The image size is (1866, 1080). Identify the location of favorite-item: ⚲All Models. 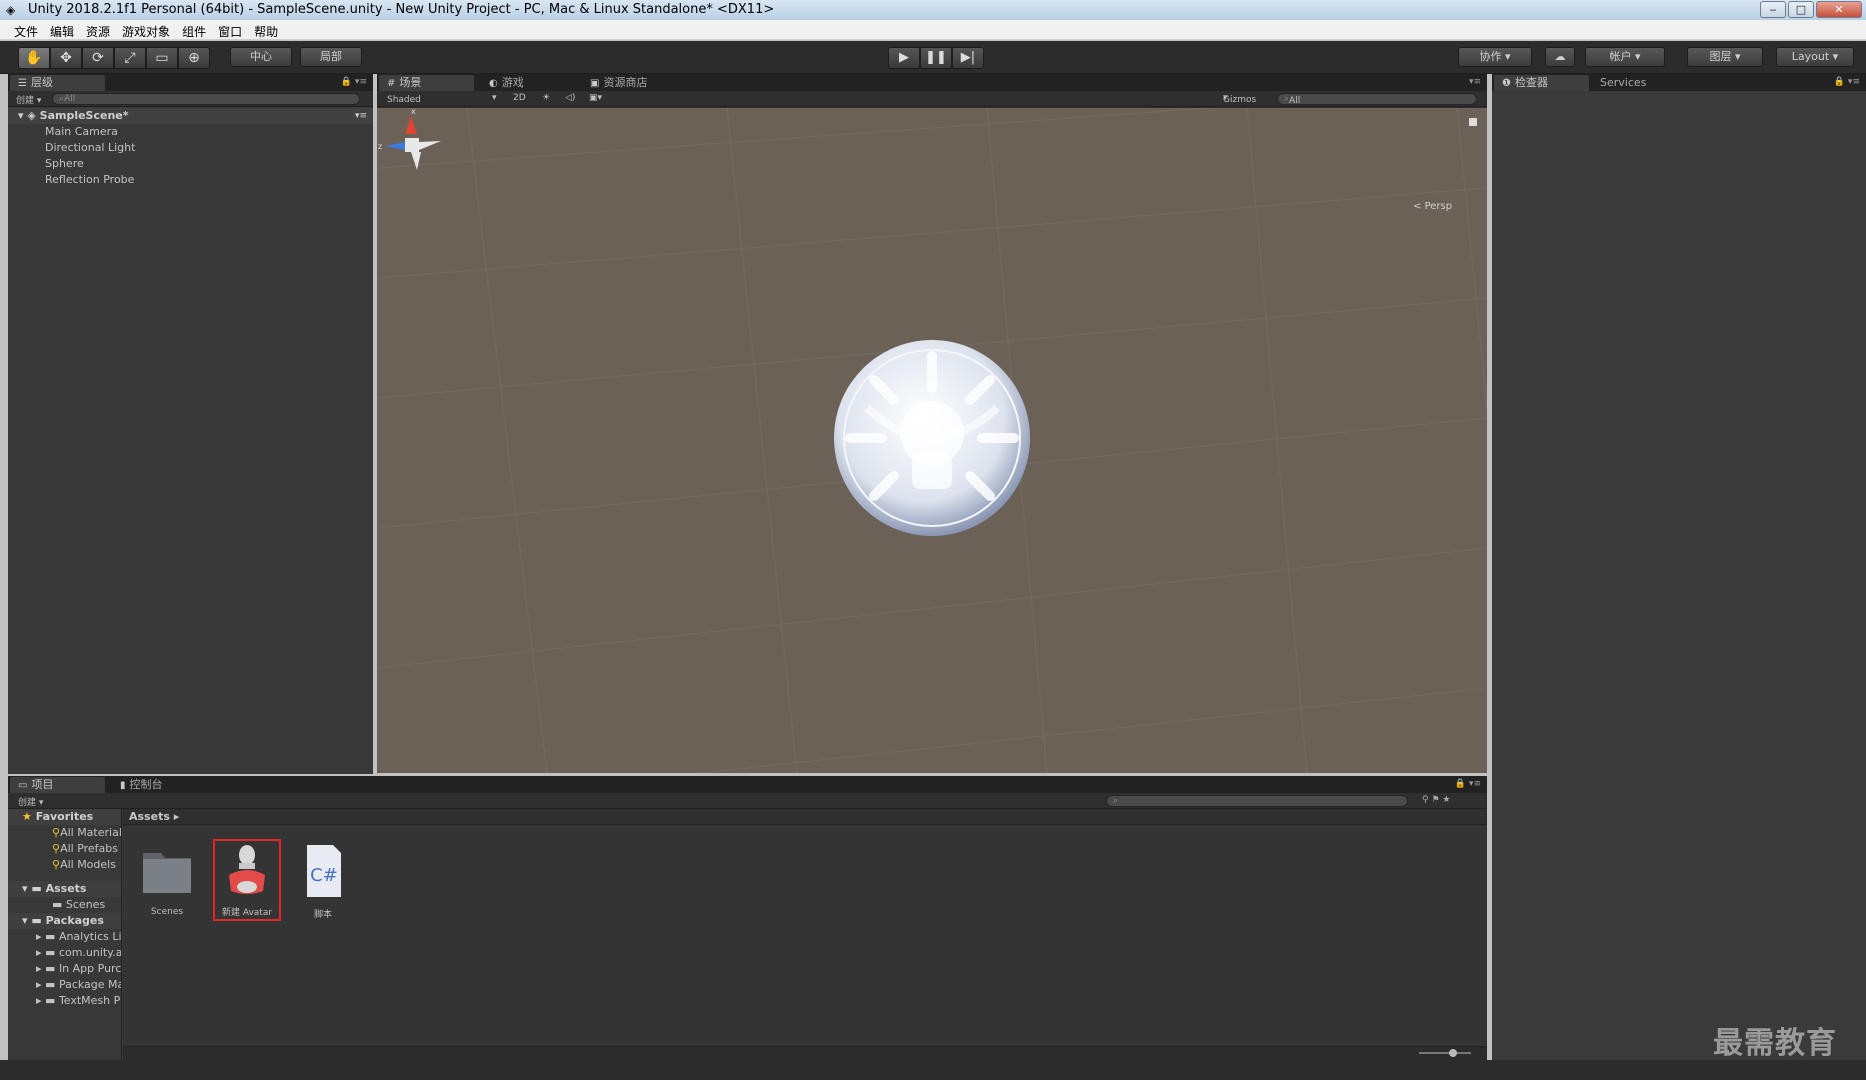
(64, 865).